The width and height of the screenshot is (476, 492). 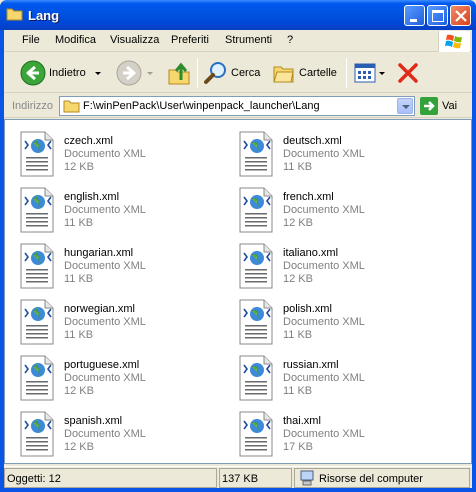 I want to click on file-name: norwegian.xml, so click(x=99, y=309).